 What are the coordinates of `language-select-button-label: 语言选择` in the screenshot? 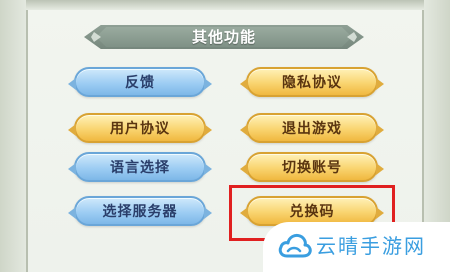 It's located at (140, 168).